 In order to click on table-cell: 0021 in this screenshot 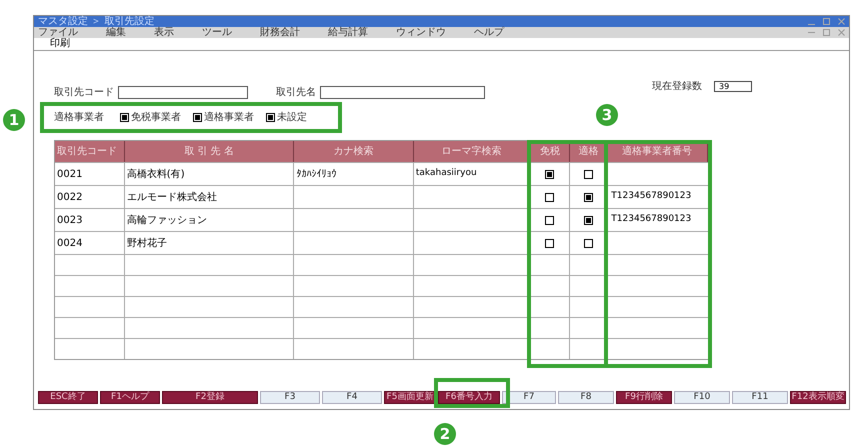, I will do `click(90, 174)`.